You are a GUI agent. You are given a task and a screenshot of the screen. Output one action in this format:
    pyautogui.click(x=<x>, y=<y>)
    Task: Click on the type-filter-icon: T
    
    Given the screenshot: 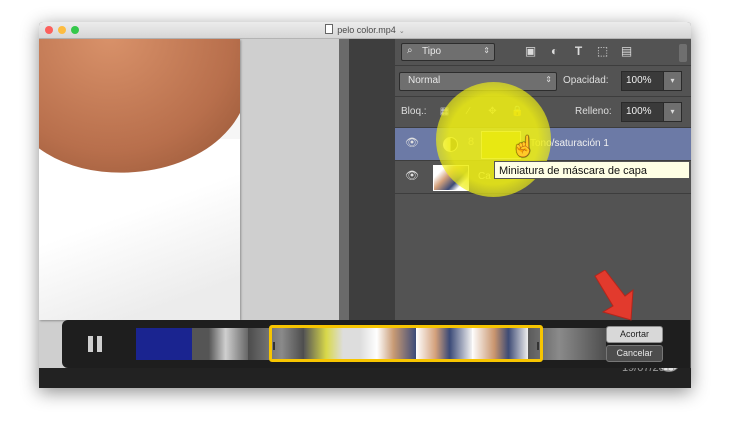 What is the action you would take?
    pyautogui.click(x=578, y=51)
    